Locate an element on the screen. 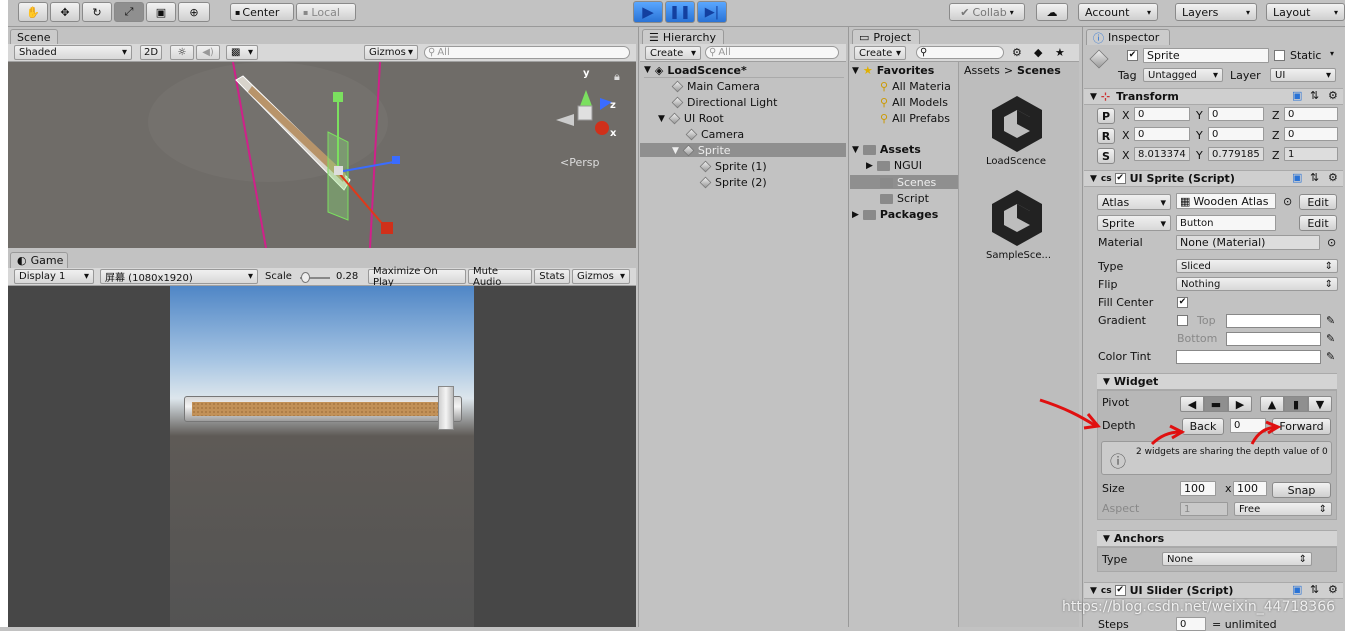 The width and height of the screenshot is (1345, 631). effects-dropdown: ▩ ▾ is located at coordinates (242, 52).